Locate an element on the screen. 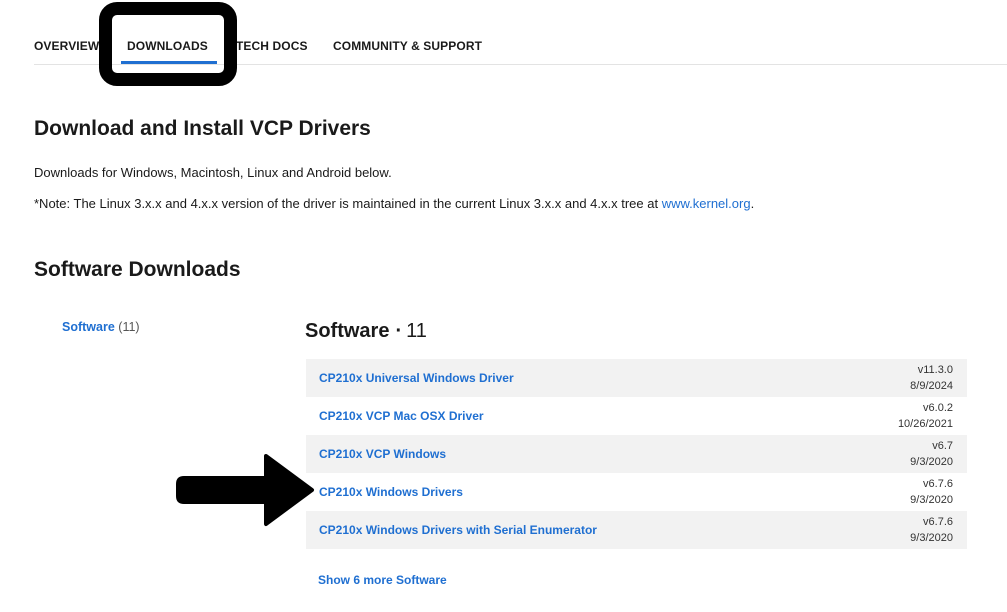 The height and width of the screenshot is (612, 1007). software-downloads-heading: Software Downloads is located at coordinates (137, 269).